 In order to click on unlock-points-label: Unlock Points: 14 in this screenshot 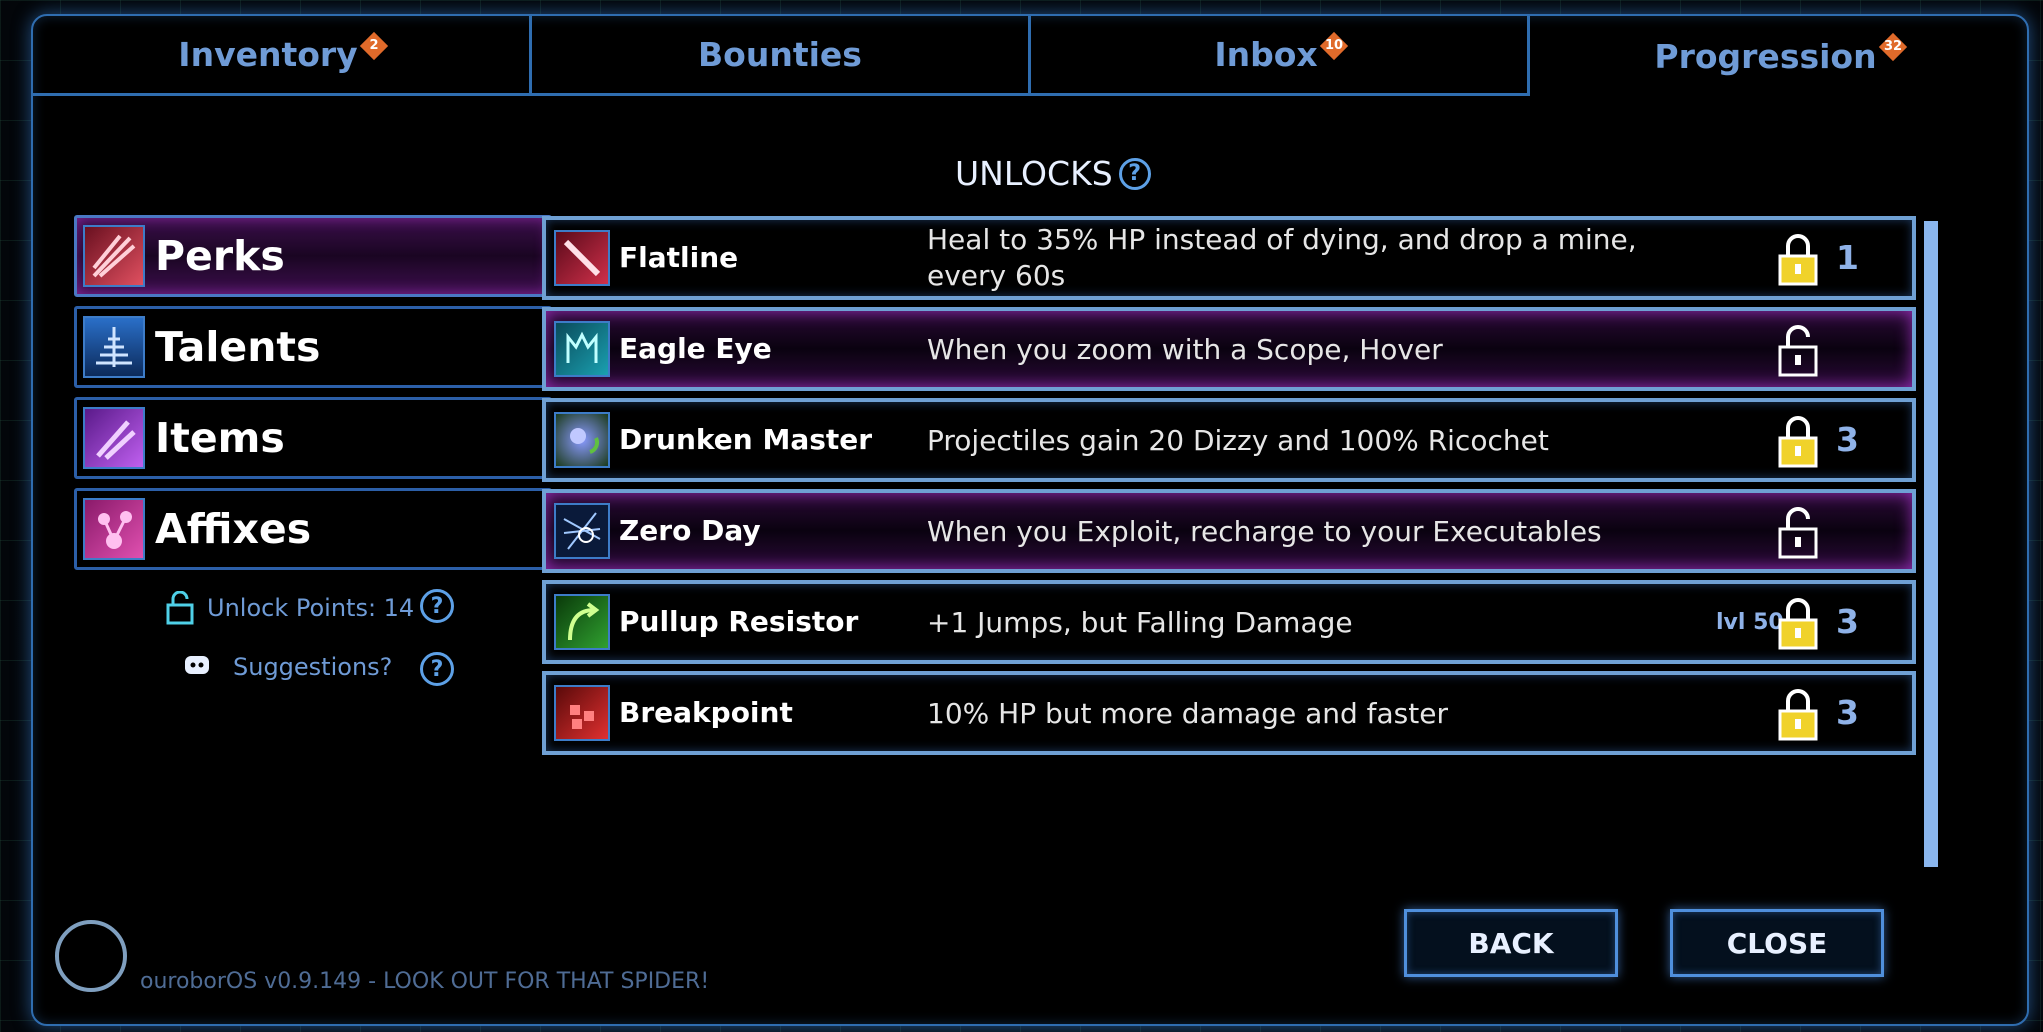, I will do `click(311, 608)`.